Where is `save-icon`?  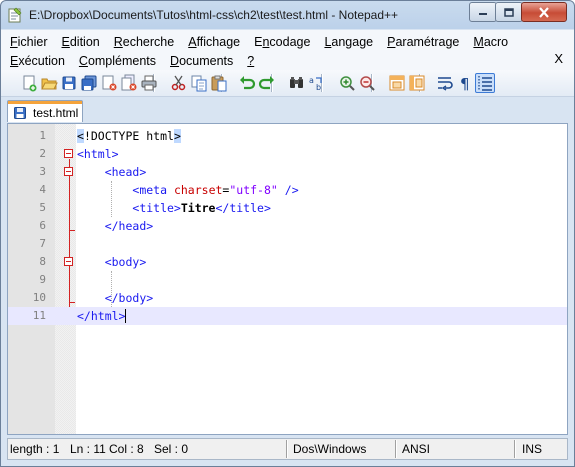
save-icon is located at coordinates (69, 83).